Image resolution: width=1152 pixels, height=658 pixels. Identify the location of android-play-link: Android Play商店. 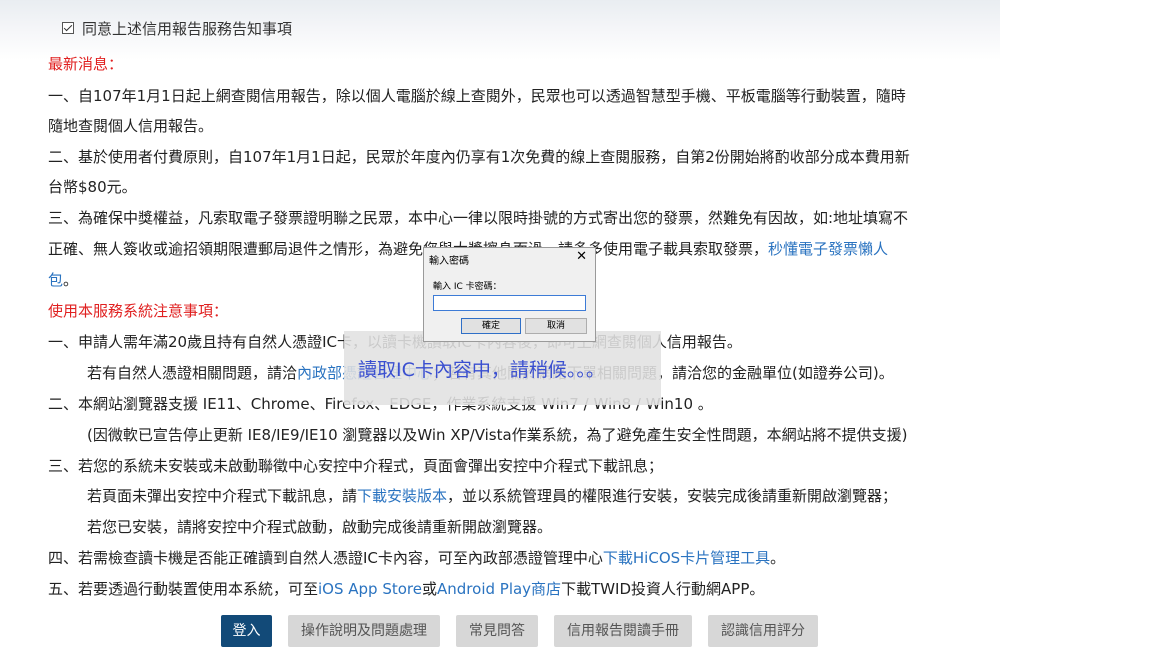
(499, 589).